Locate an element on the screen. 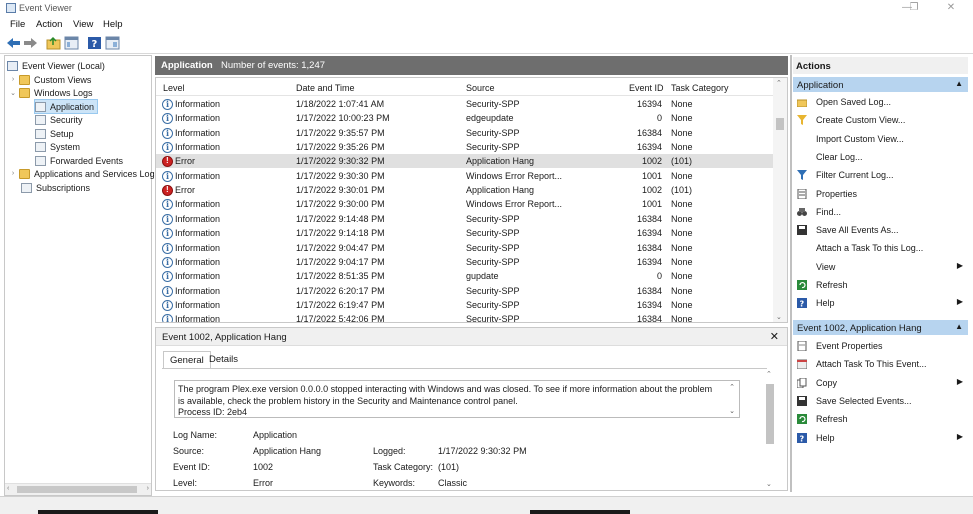 This screenshot has height=514, width=973. menu-action: Action is located at coordinates (49, 24).